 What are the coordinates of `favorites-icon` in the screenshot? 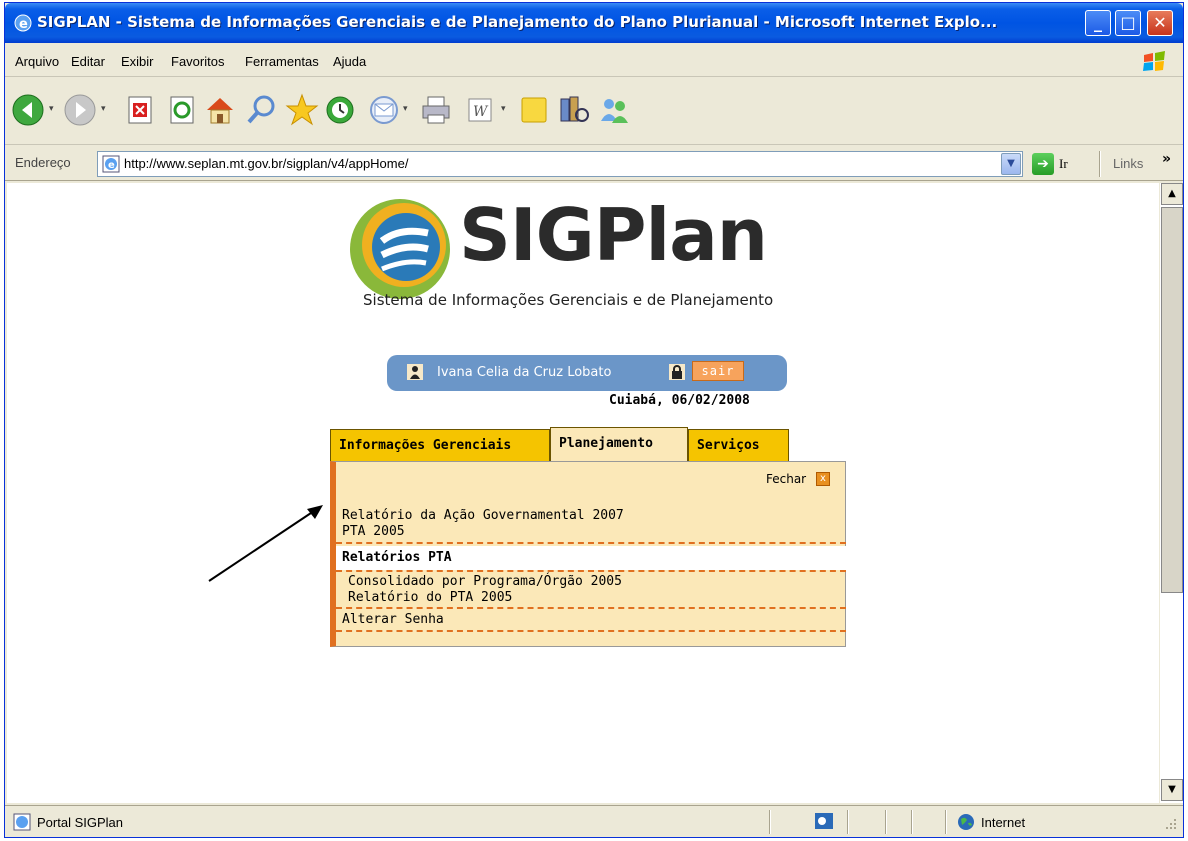 It's located at (302, 110).